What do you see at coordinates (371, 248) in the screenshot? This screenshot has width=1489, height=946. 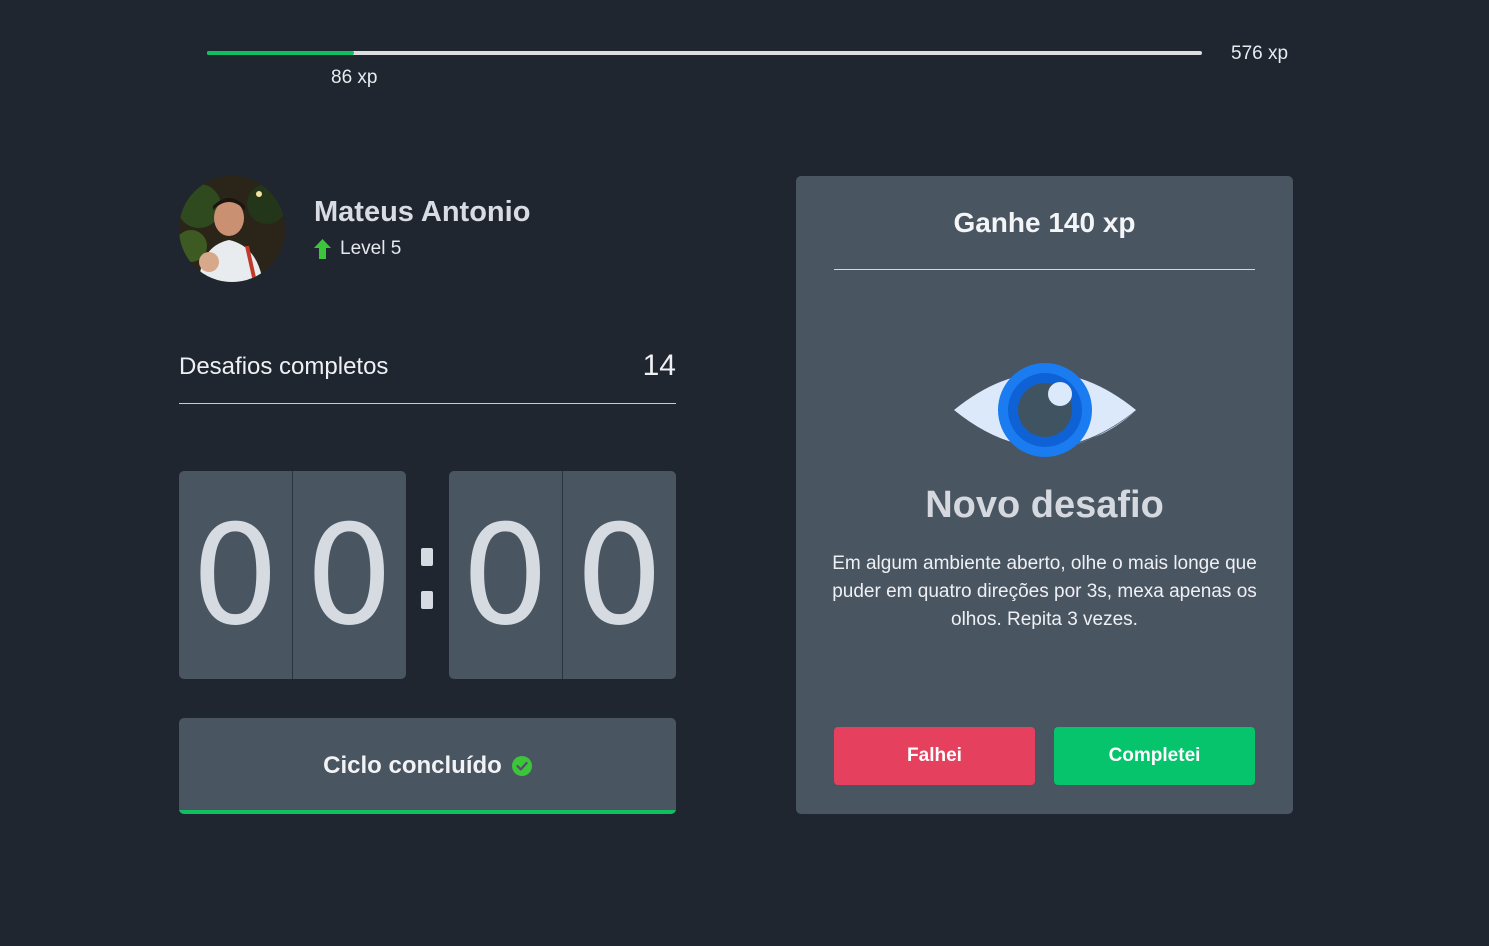 I see `level-label: Level 5` at bounding box center [371, 248].